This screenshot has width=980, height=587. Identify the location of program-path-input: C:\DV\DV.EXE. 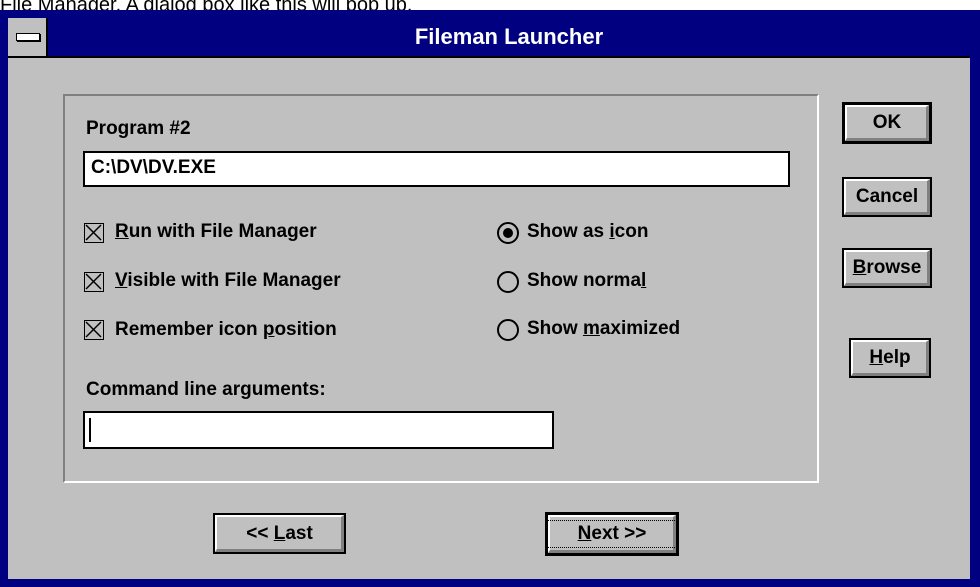
(436, 169).